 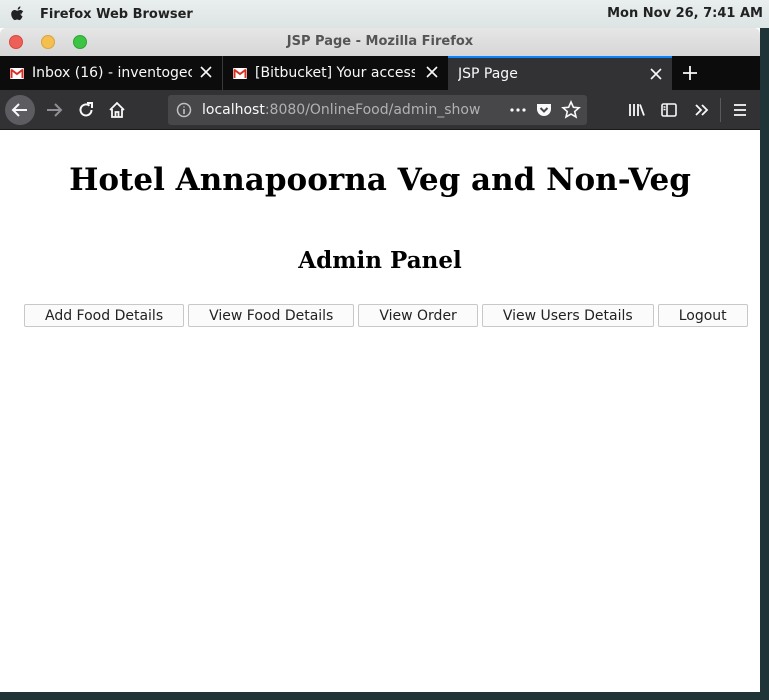 I want to click on navigation-toolbar: localhost:8080/OnlineFood/admin_show, so click(x=380, y=110).